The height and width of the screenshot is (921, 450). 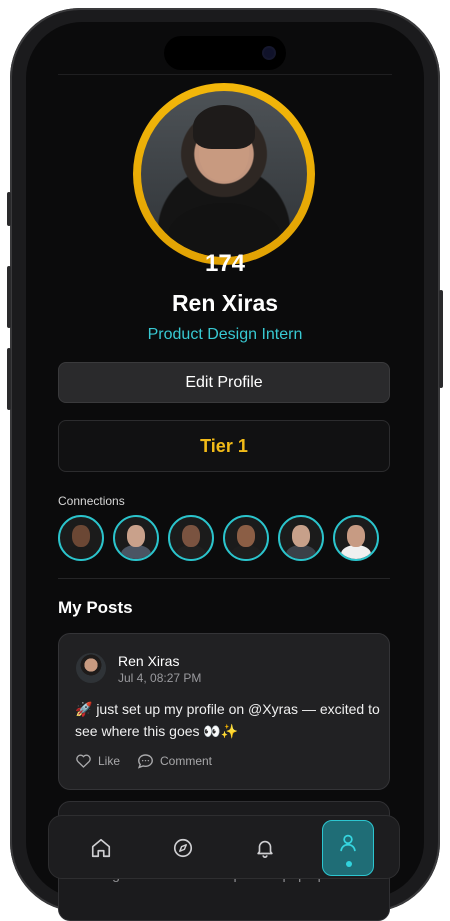 What do you see at coordinates (95, 607) in the screenshot?
I see `my-posts-title: My Posts` at bounding box center [95, 607].